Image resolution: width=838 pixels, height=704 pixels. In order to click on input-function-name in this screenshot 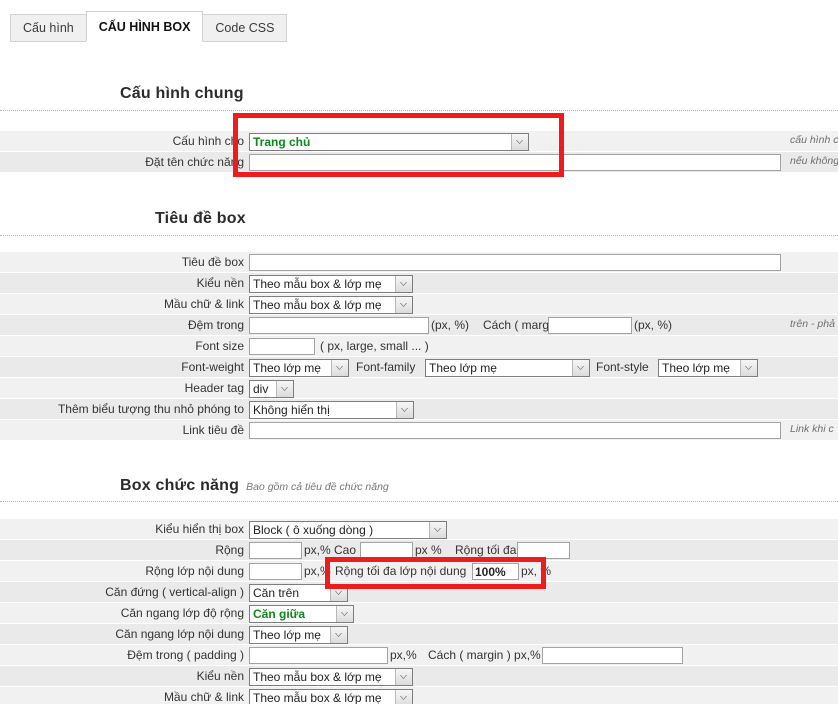, I will do `click(515, 162)`.